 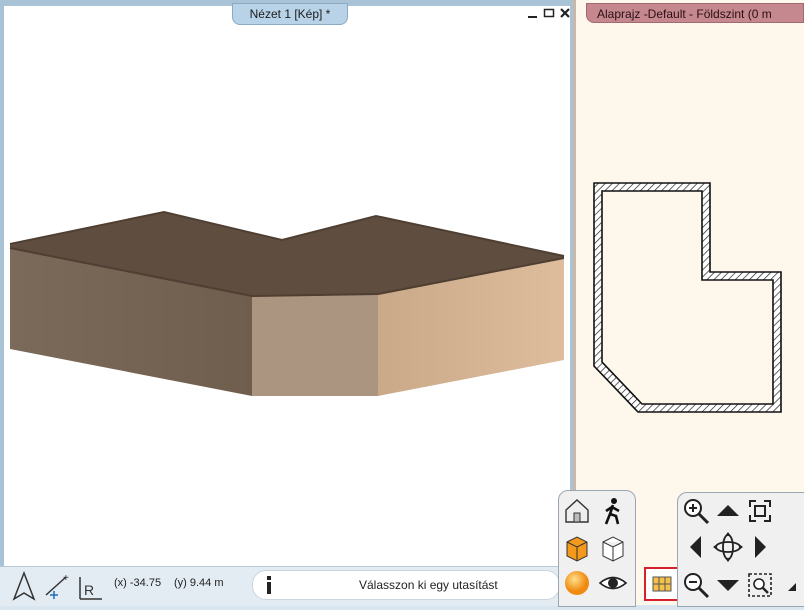 I want to click on plan-view-tab: Alaprajz -Default - Földszint (0 m, so click(x=695, y=13).